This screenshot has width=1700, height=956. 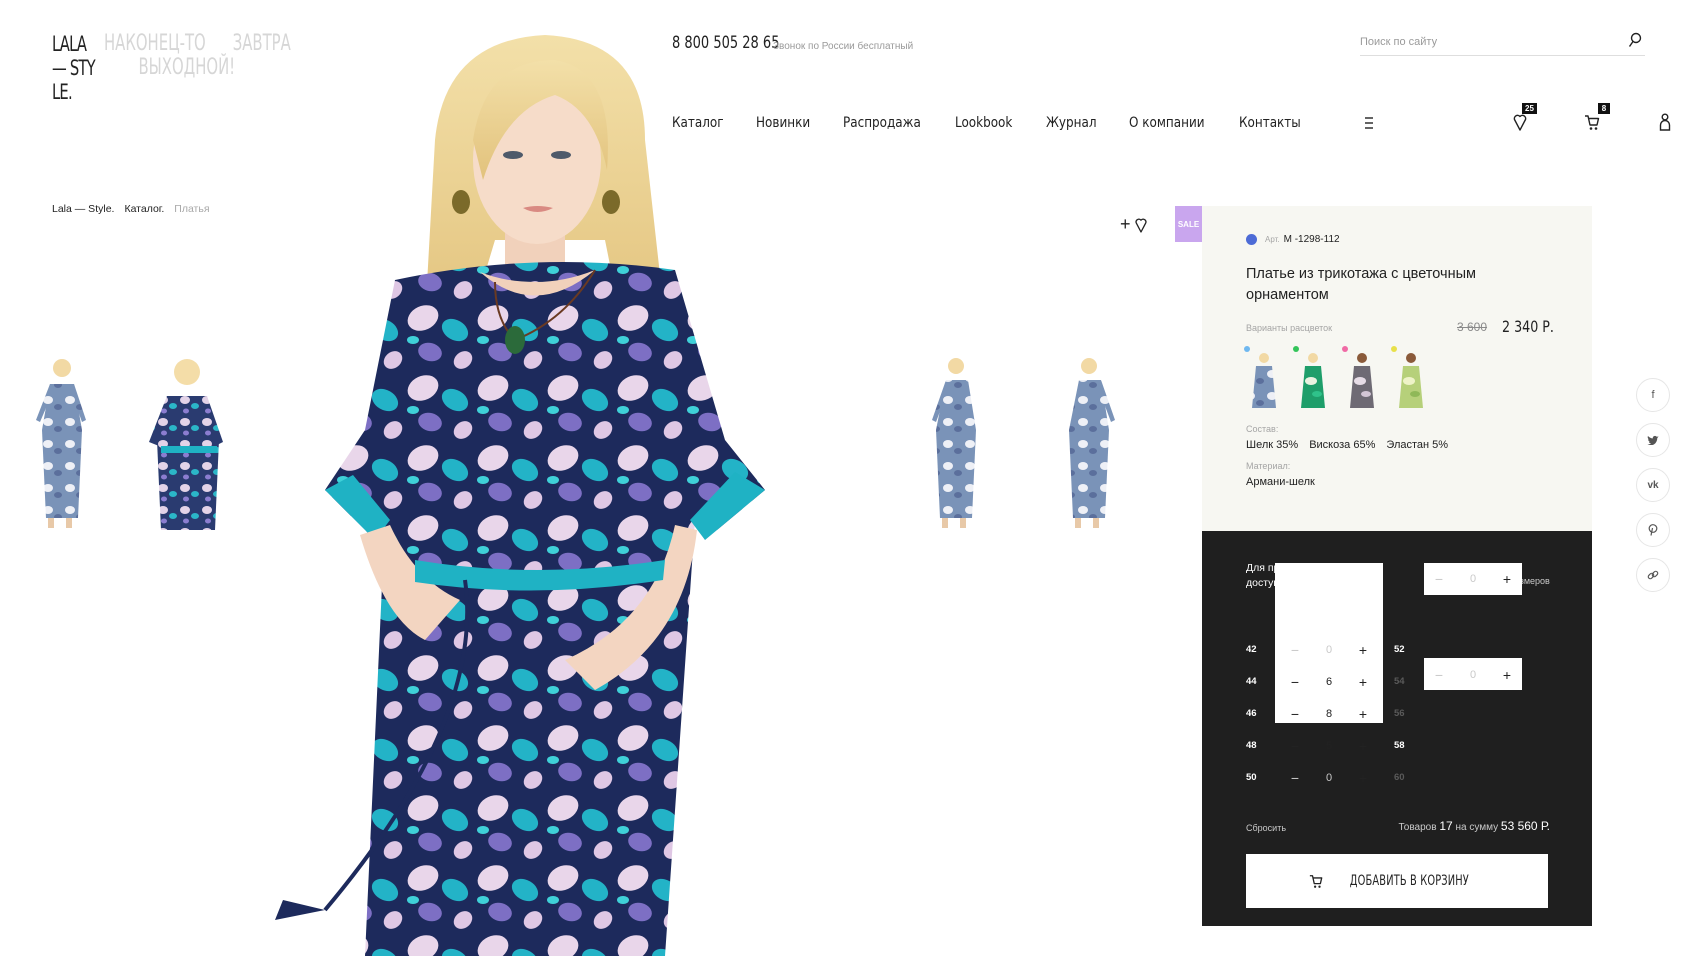 What do you see at coordinates (1251, 649) in the screenshot?
I see `size-label: 42` at bounding box center [1251, 649].